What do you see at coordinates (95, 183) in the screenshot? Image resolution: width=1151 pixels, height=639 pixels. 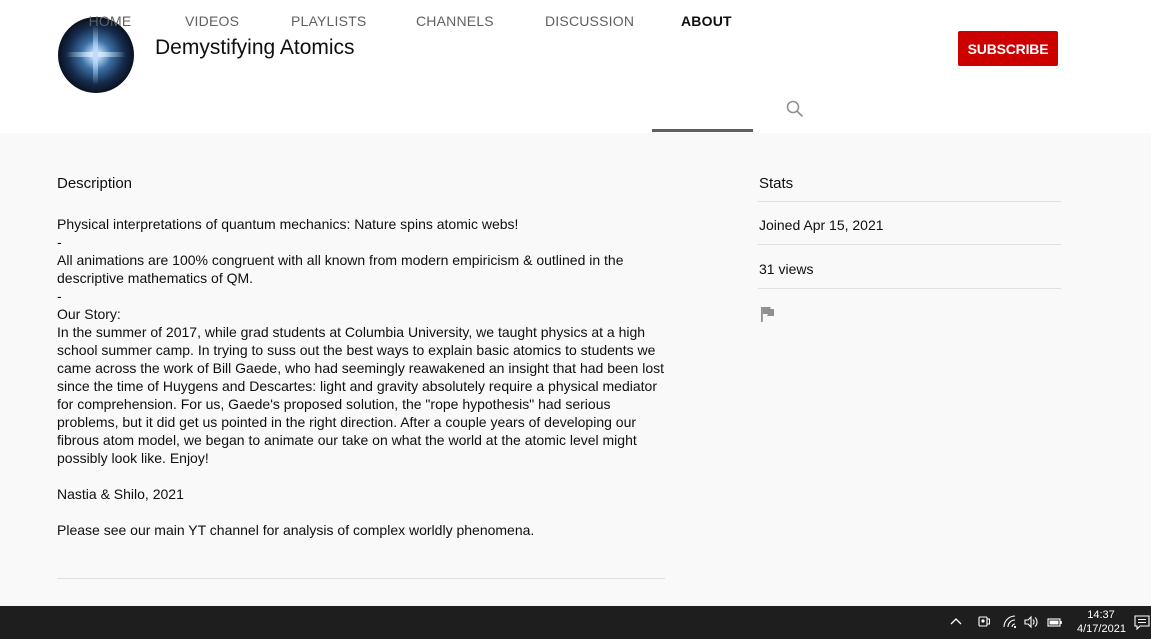 I see `description-heading: Description` at bounding box center [95, 183].